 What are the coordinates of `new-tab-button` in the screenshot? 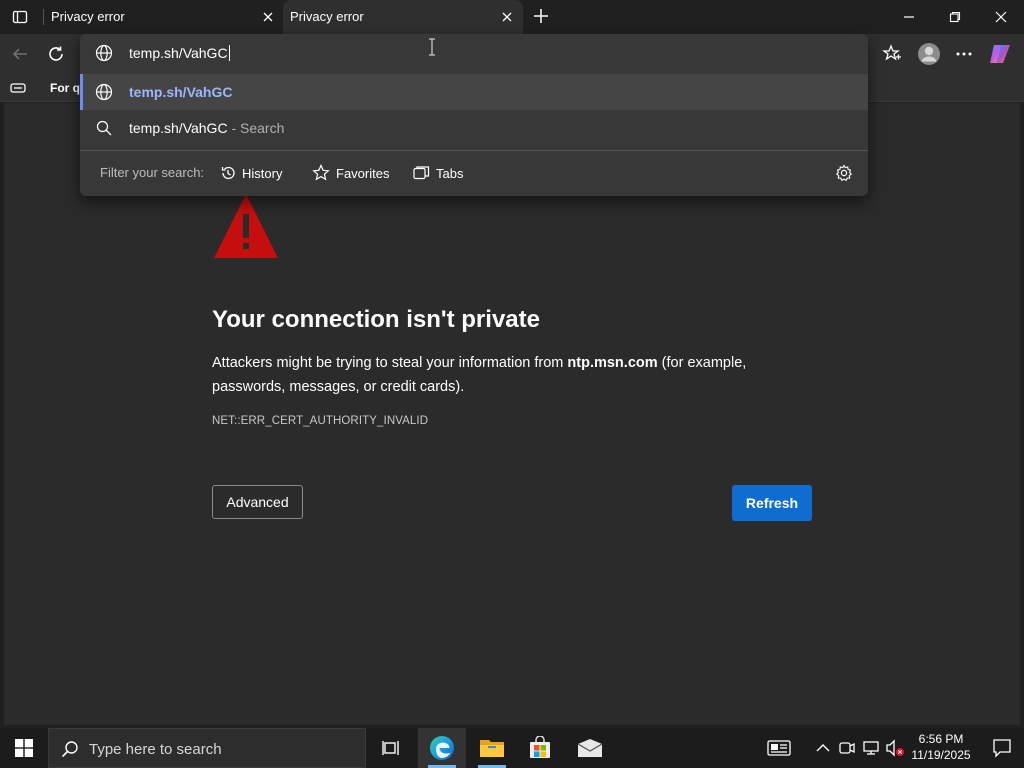 It's located at (541, 16).